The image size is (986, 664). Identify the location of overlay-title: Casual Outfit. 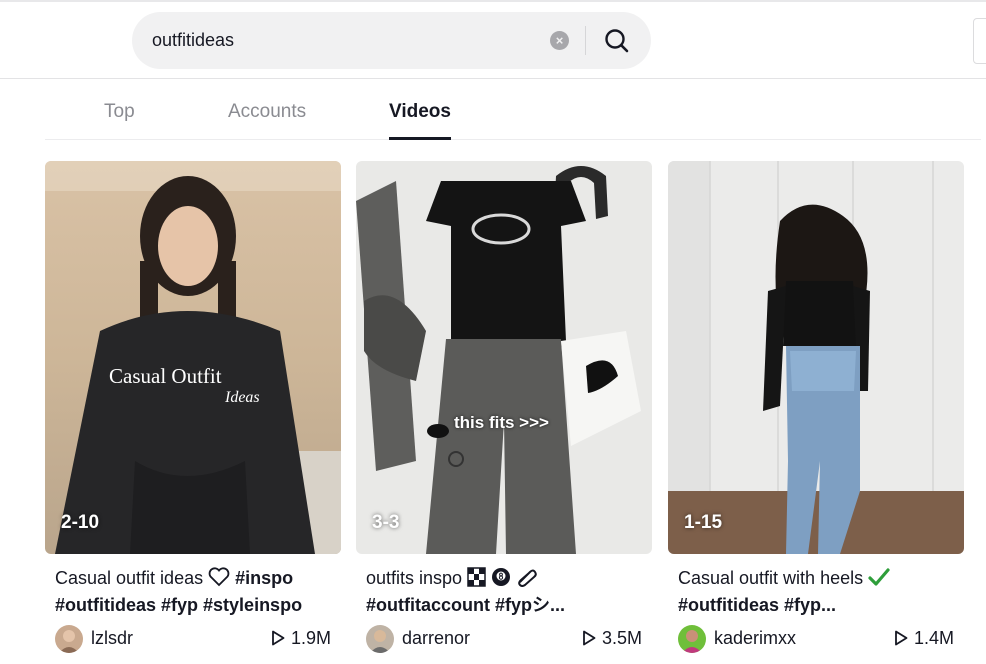
(165, 376).